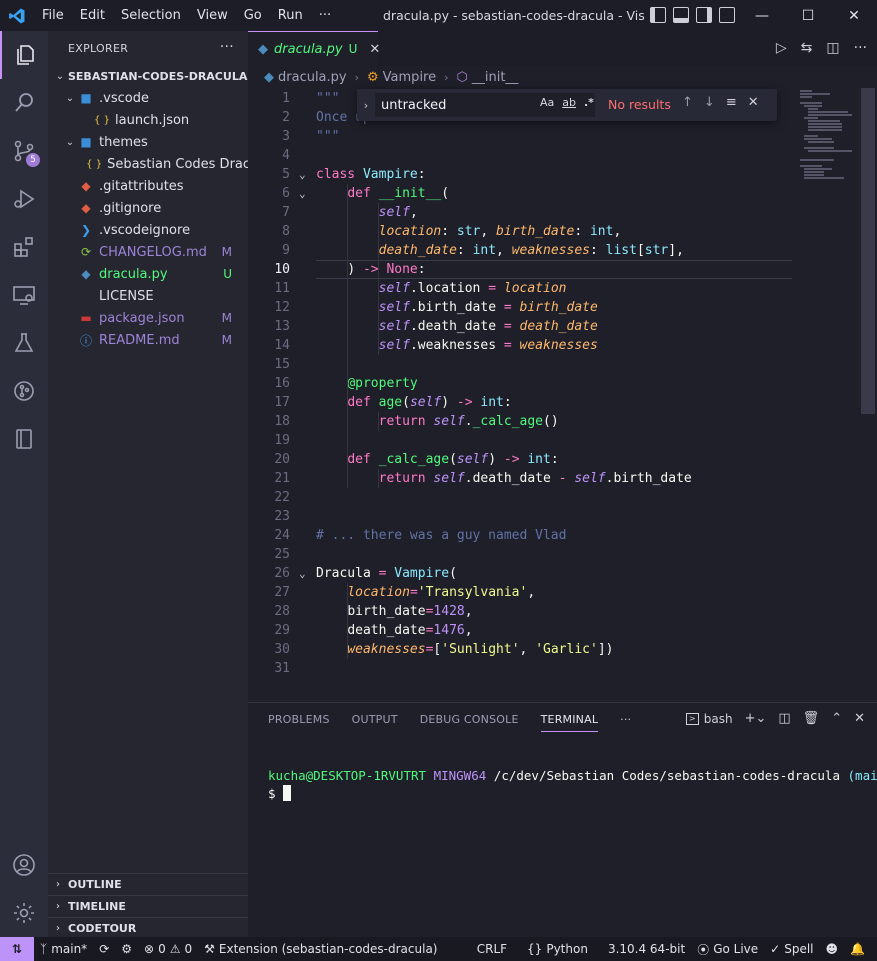 Image resolution: width=877 pixels, height=961 pixels. Describe the element at coordinates (148, 906) in the screenshot. I see `section-timeline: › TIMELINE` at that location.